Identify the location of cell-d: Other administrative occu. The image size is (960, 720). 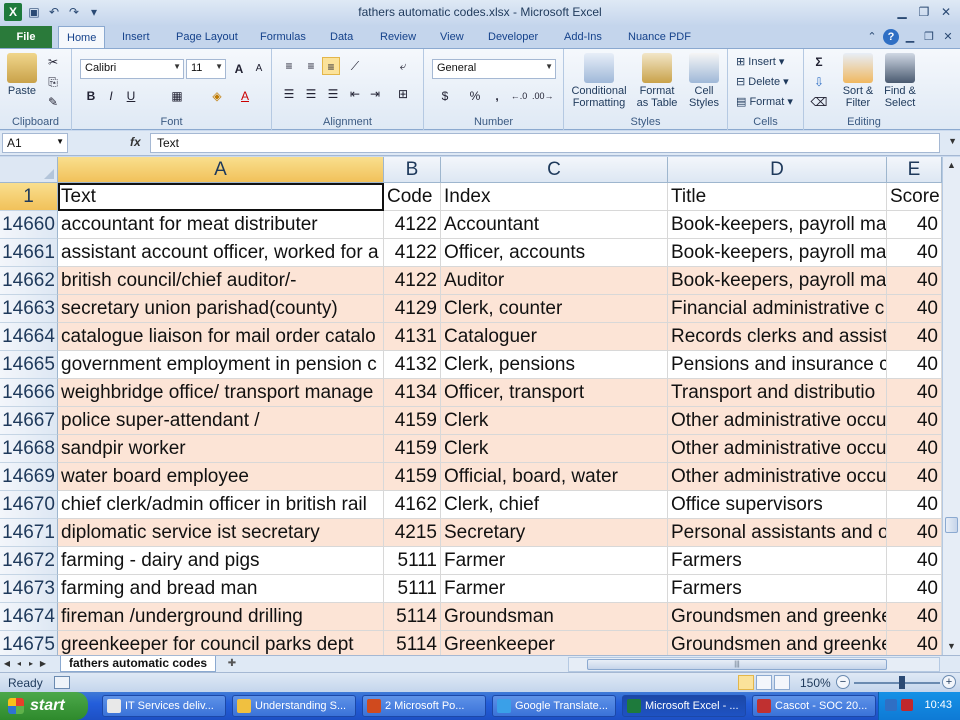
(777, 449).